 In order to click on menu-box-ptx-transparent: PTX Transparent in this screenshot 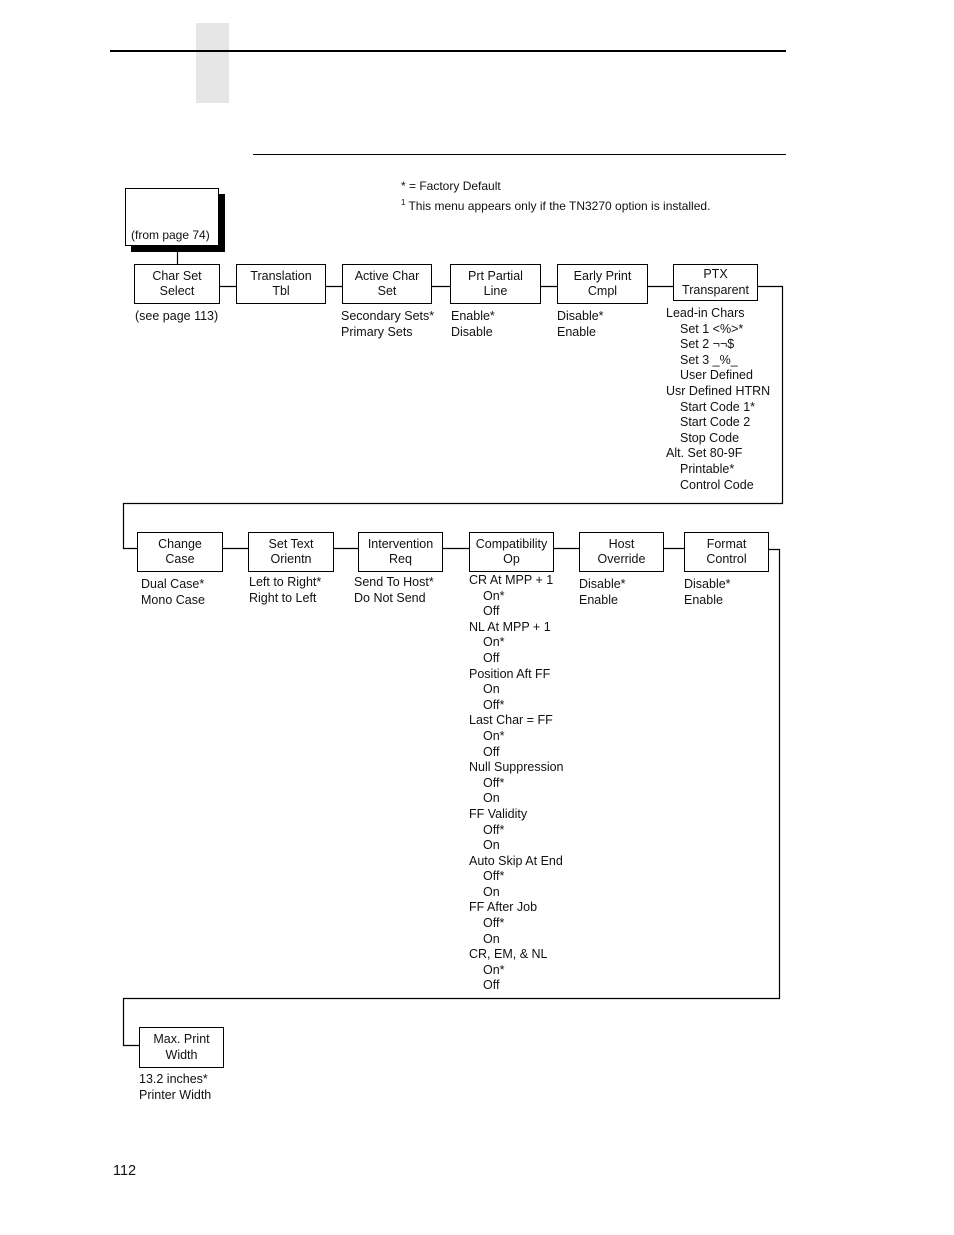, I will do `click(715, 282)`.